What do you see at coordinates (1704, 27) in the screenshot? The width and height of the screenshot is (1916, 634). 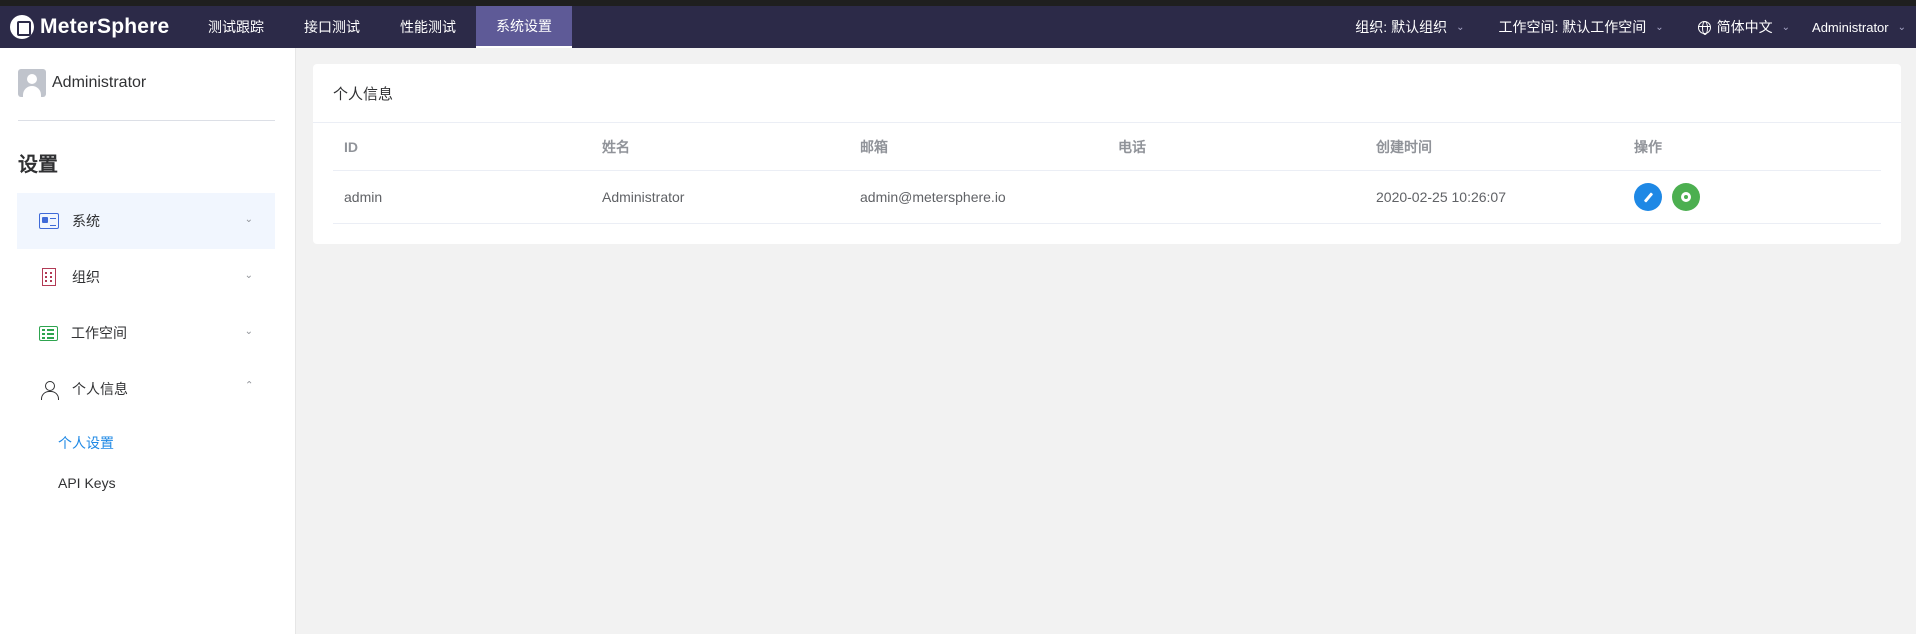 I see `globe-icon` at bounding box center [1704, 27].